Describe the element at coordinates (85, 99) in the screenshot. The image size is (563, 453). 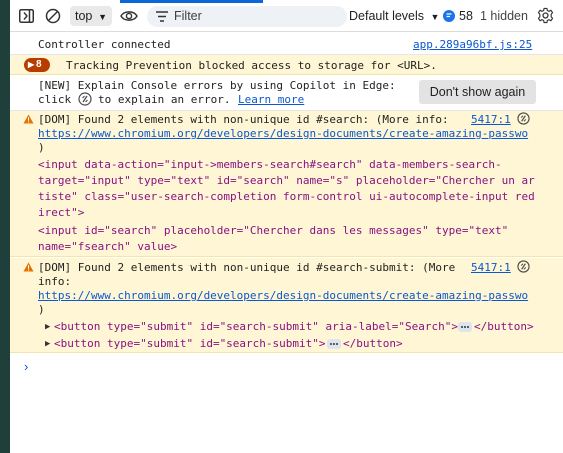
I see `copilot-icon` at that location.